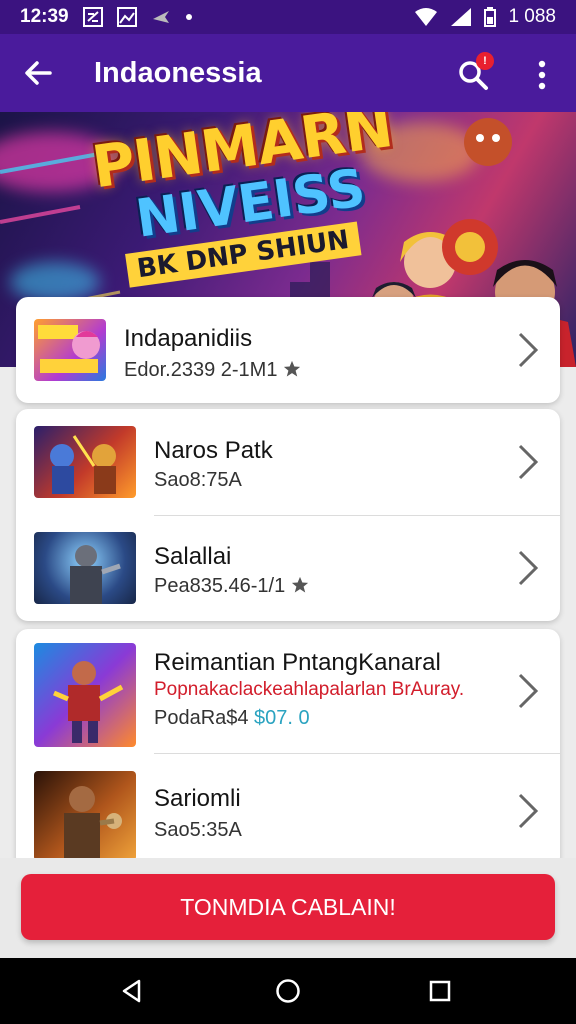 This screenshot has height=1024, width=576. I want to click on search-button: !, so click(473, 75).